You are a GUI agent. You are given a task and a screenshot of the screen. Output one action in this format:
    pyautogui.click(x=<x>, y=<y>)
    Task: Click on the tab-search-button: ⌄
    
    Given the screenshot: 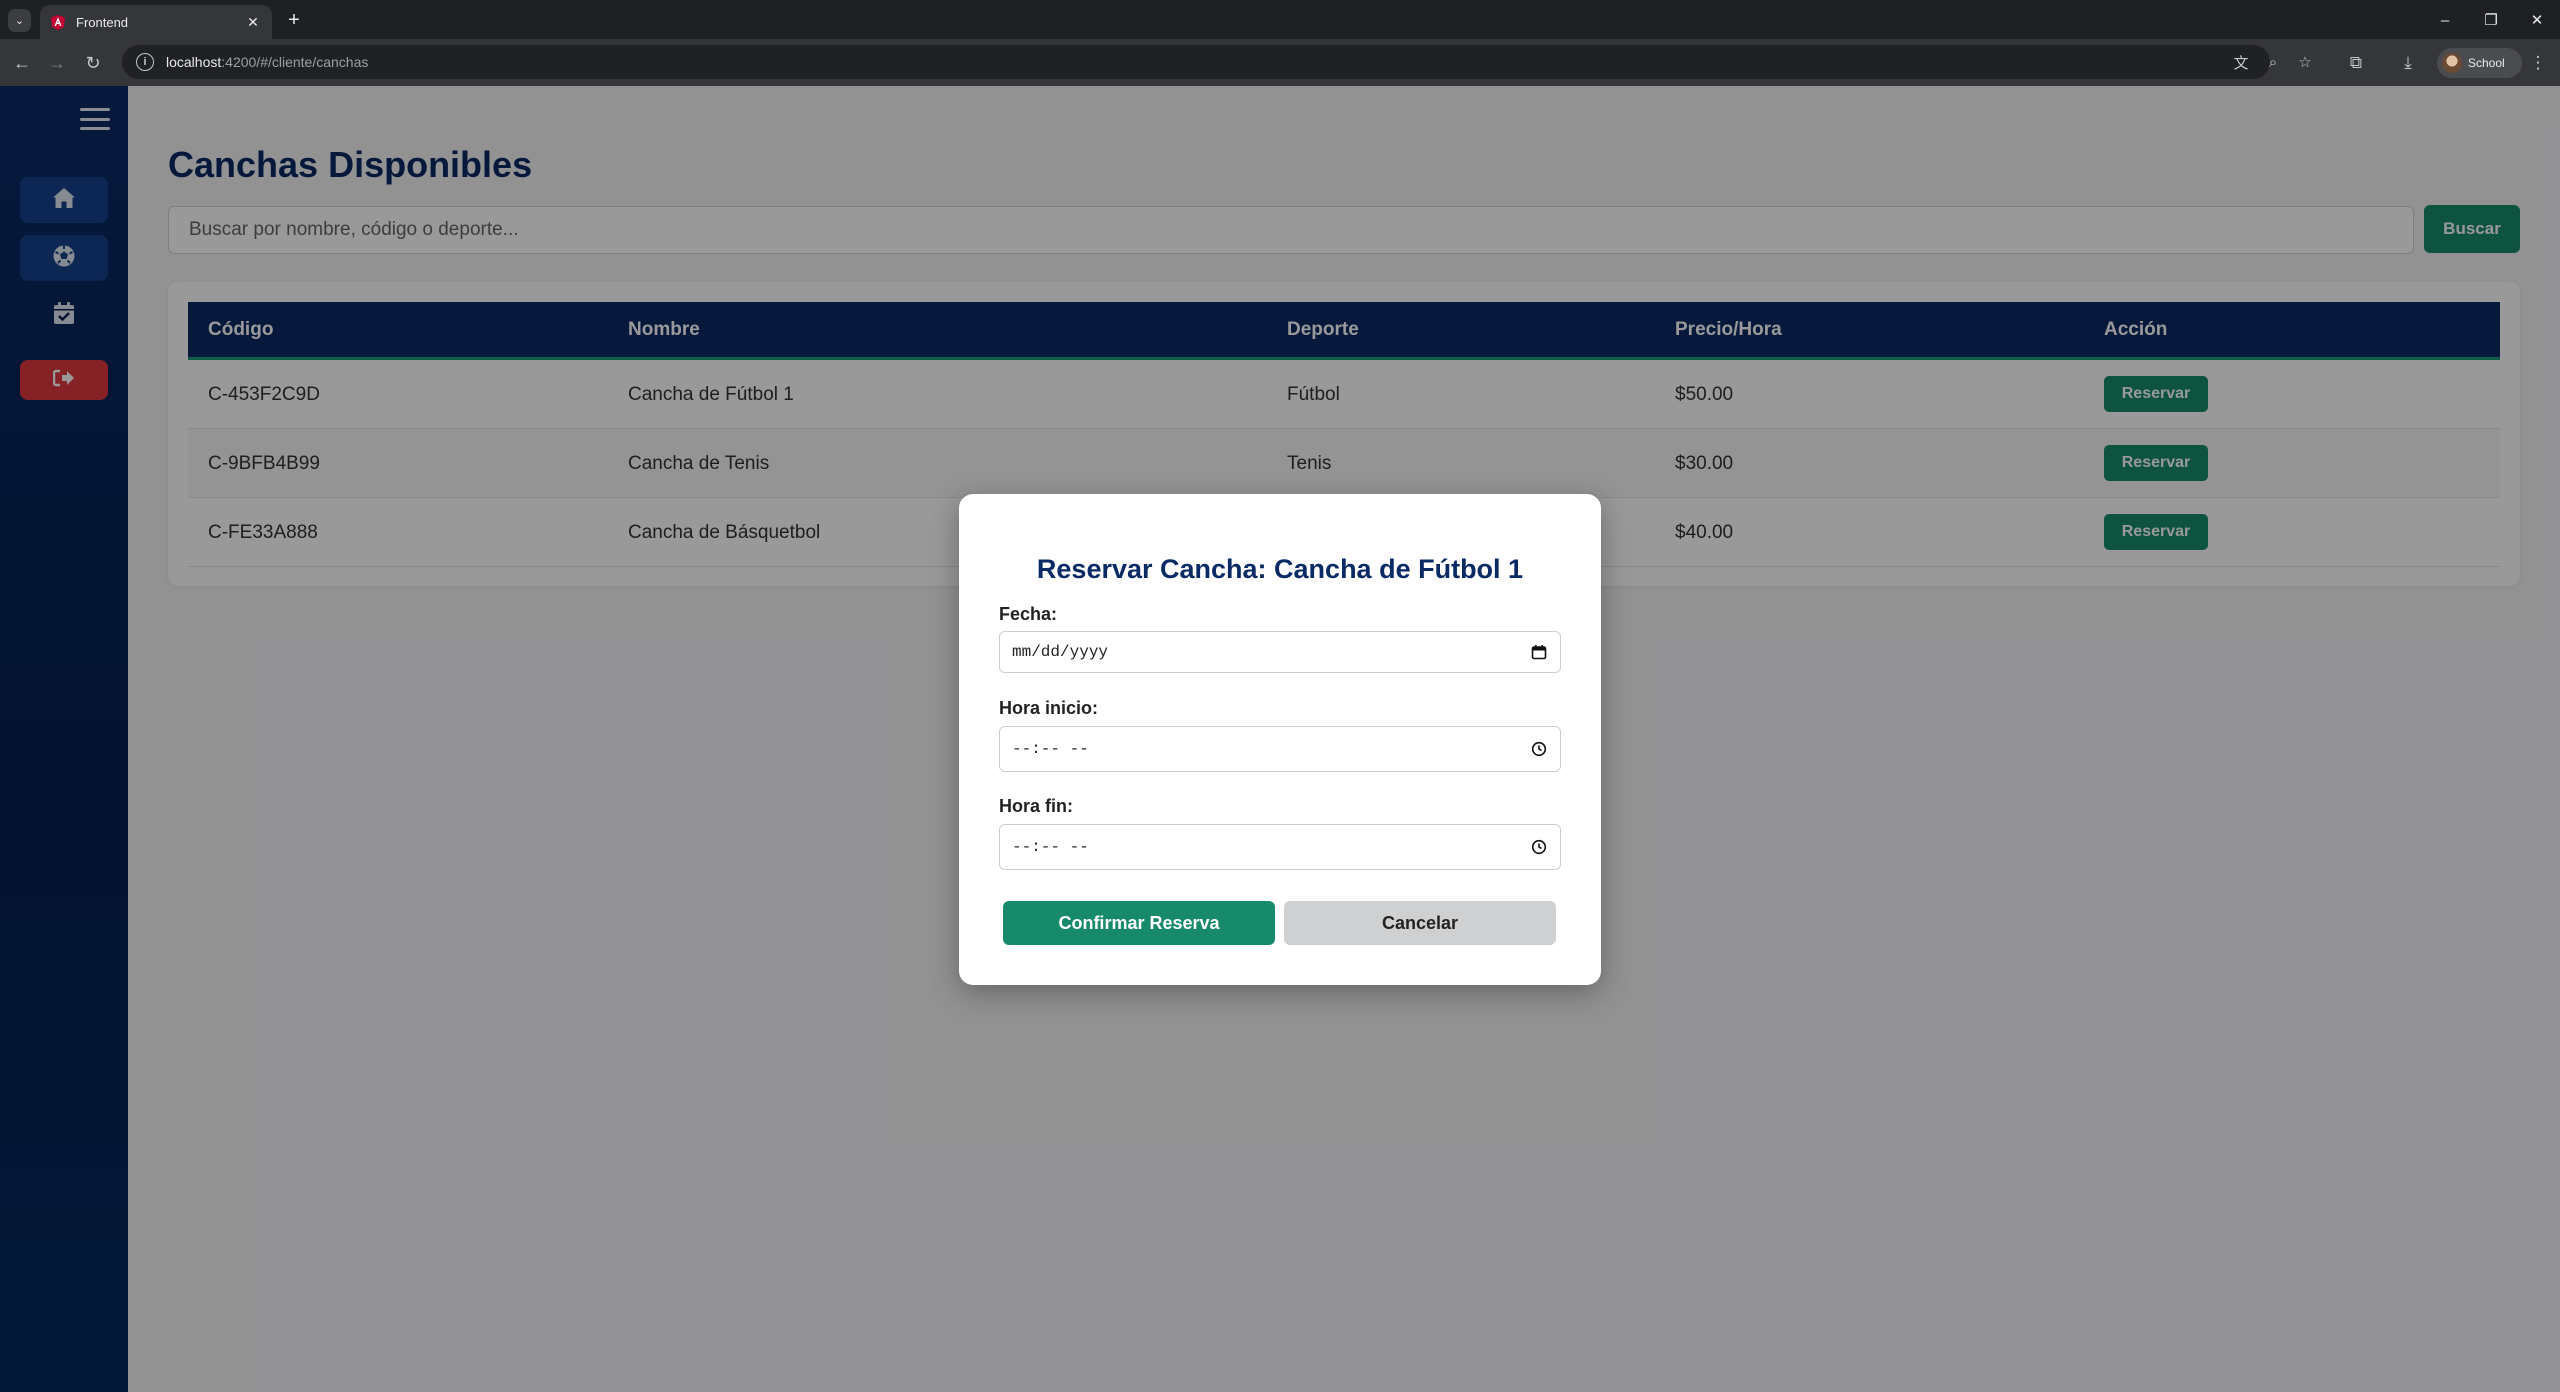 What is the action you would take?
    pyautogui.click(x=19, y=20)
    